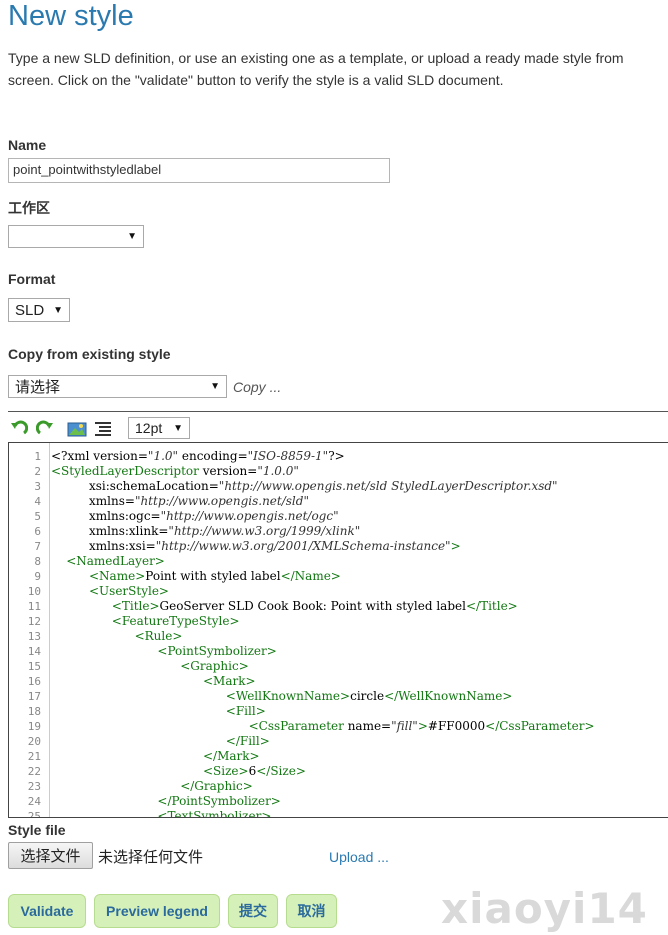 This screenshot has height=935, width=668. I want to click on code-line: 24 </PointSymbolizer>, so click(338, 801).